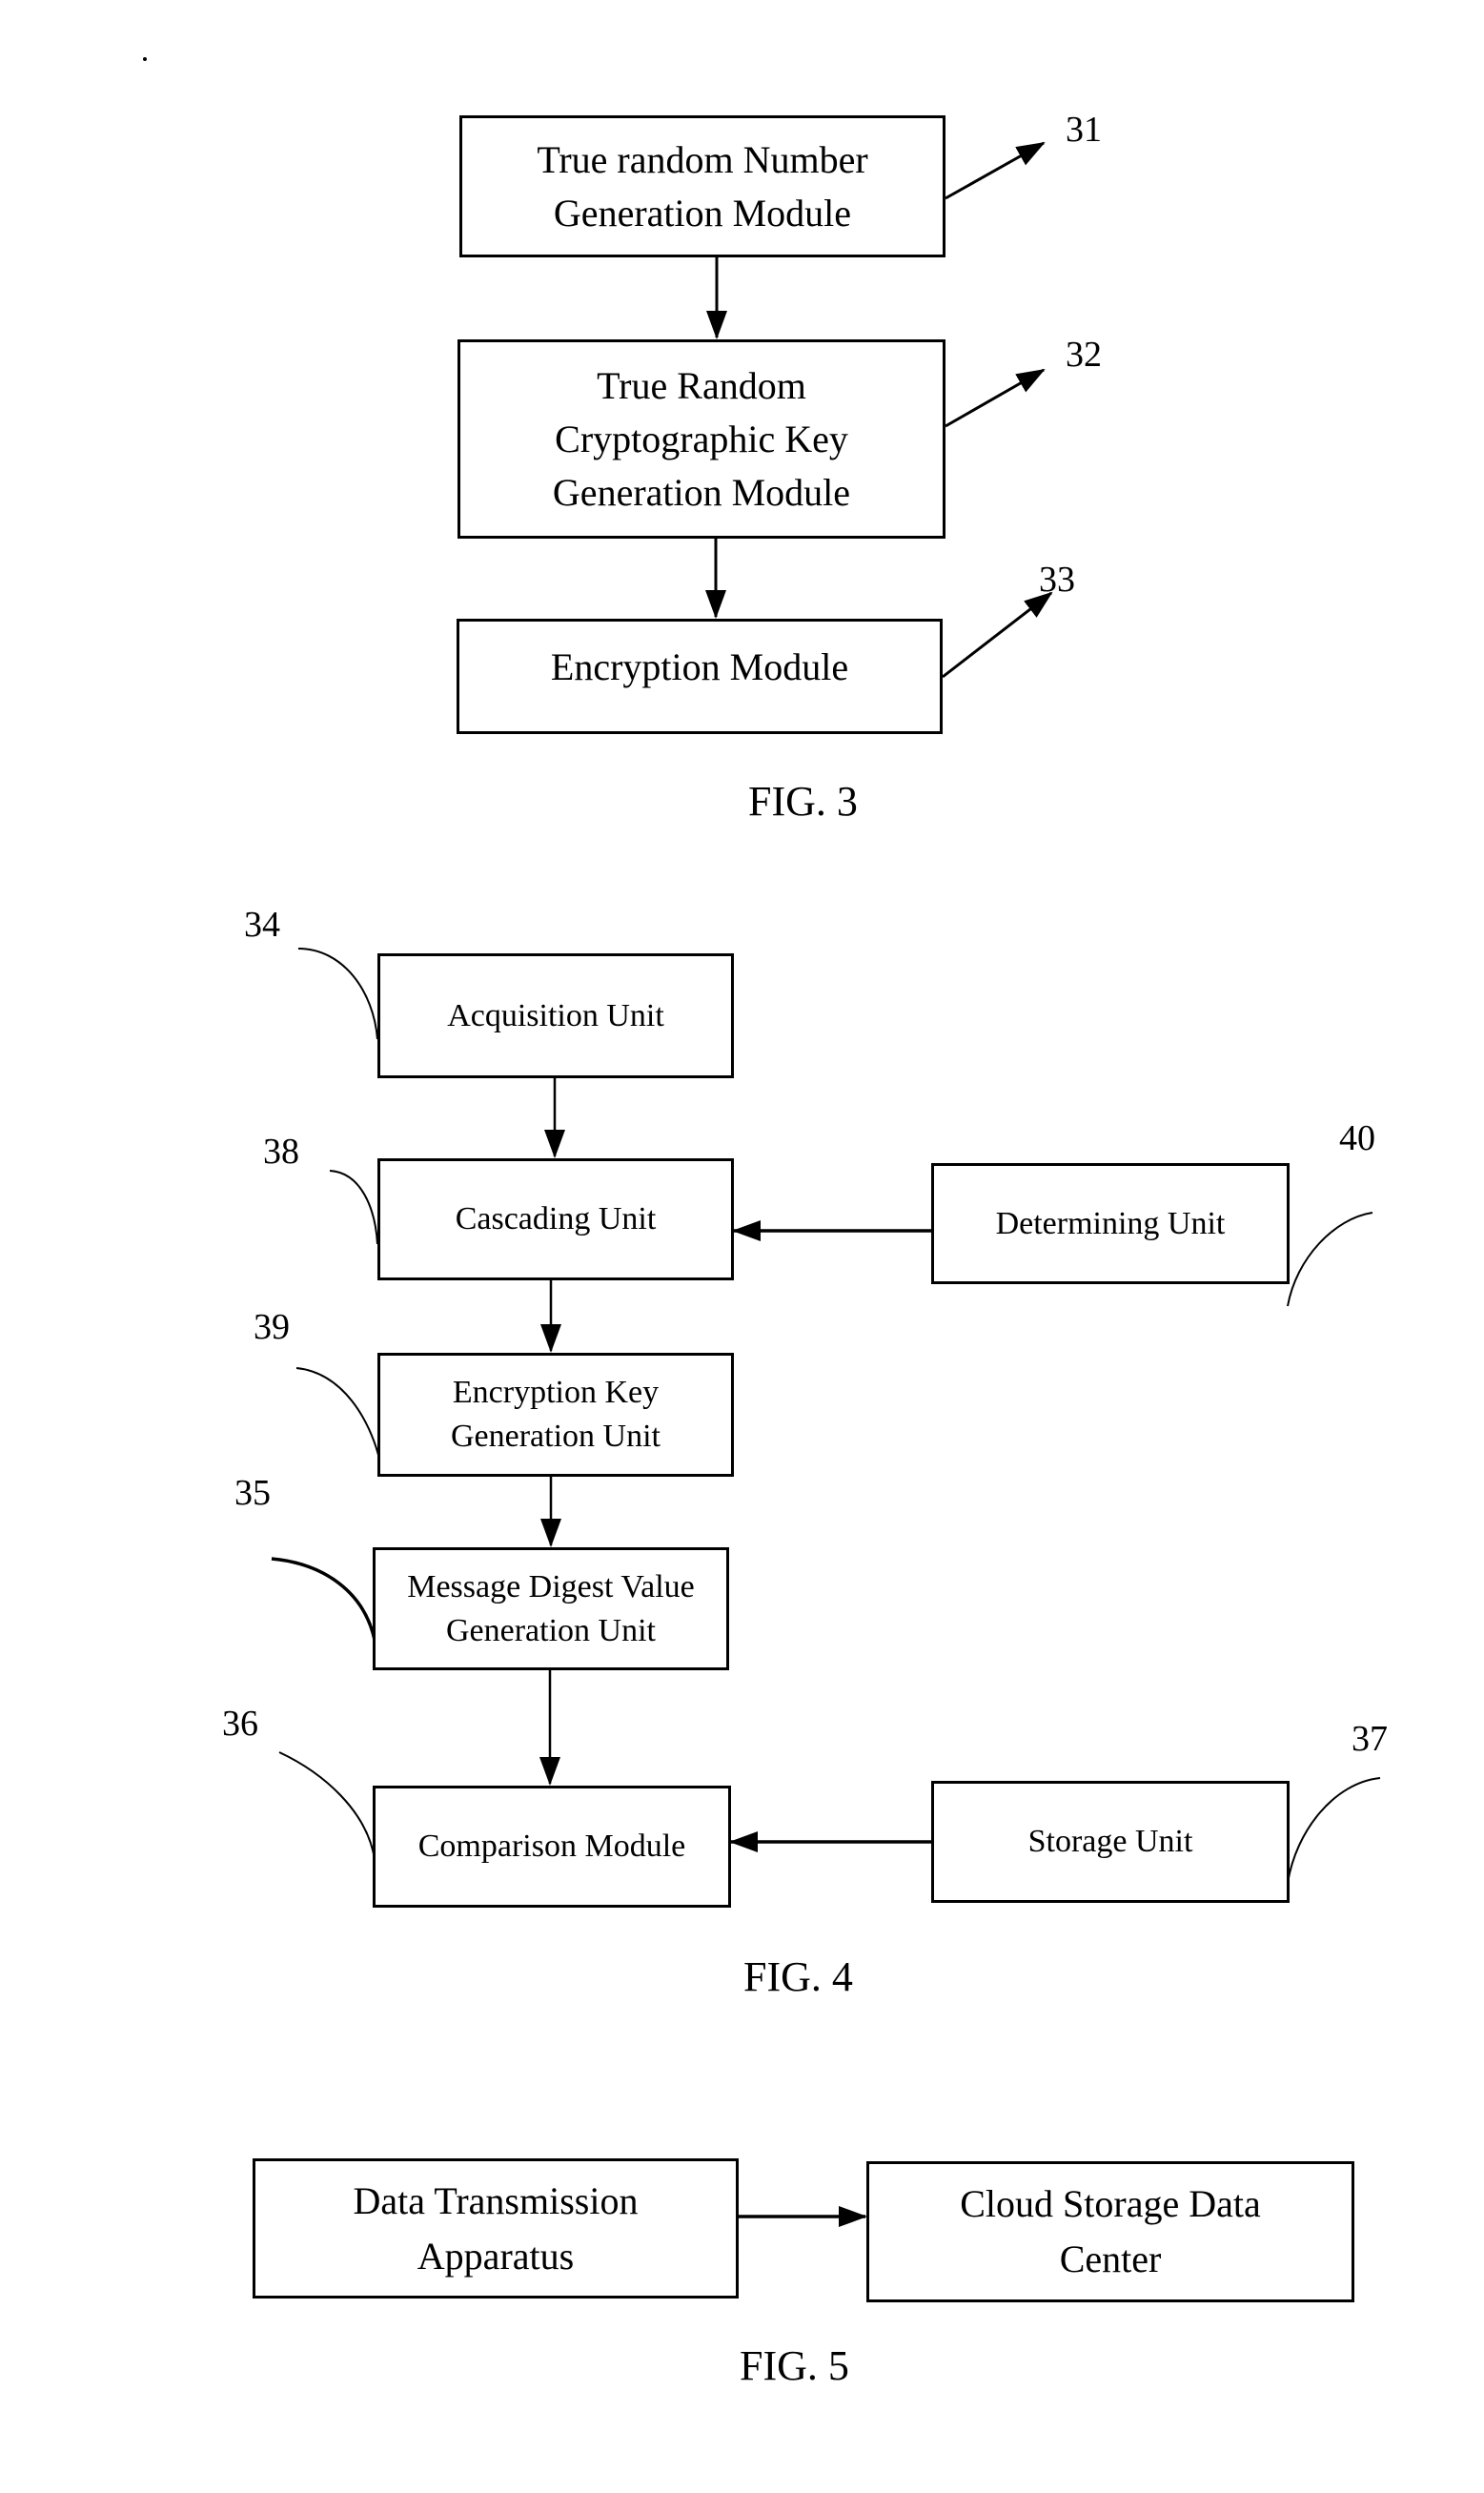  Describe the element at coordinates (1057, 580) in the screenshot. I see `fig3-ref-33: 33` at that location.